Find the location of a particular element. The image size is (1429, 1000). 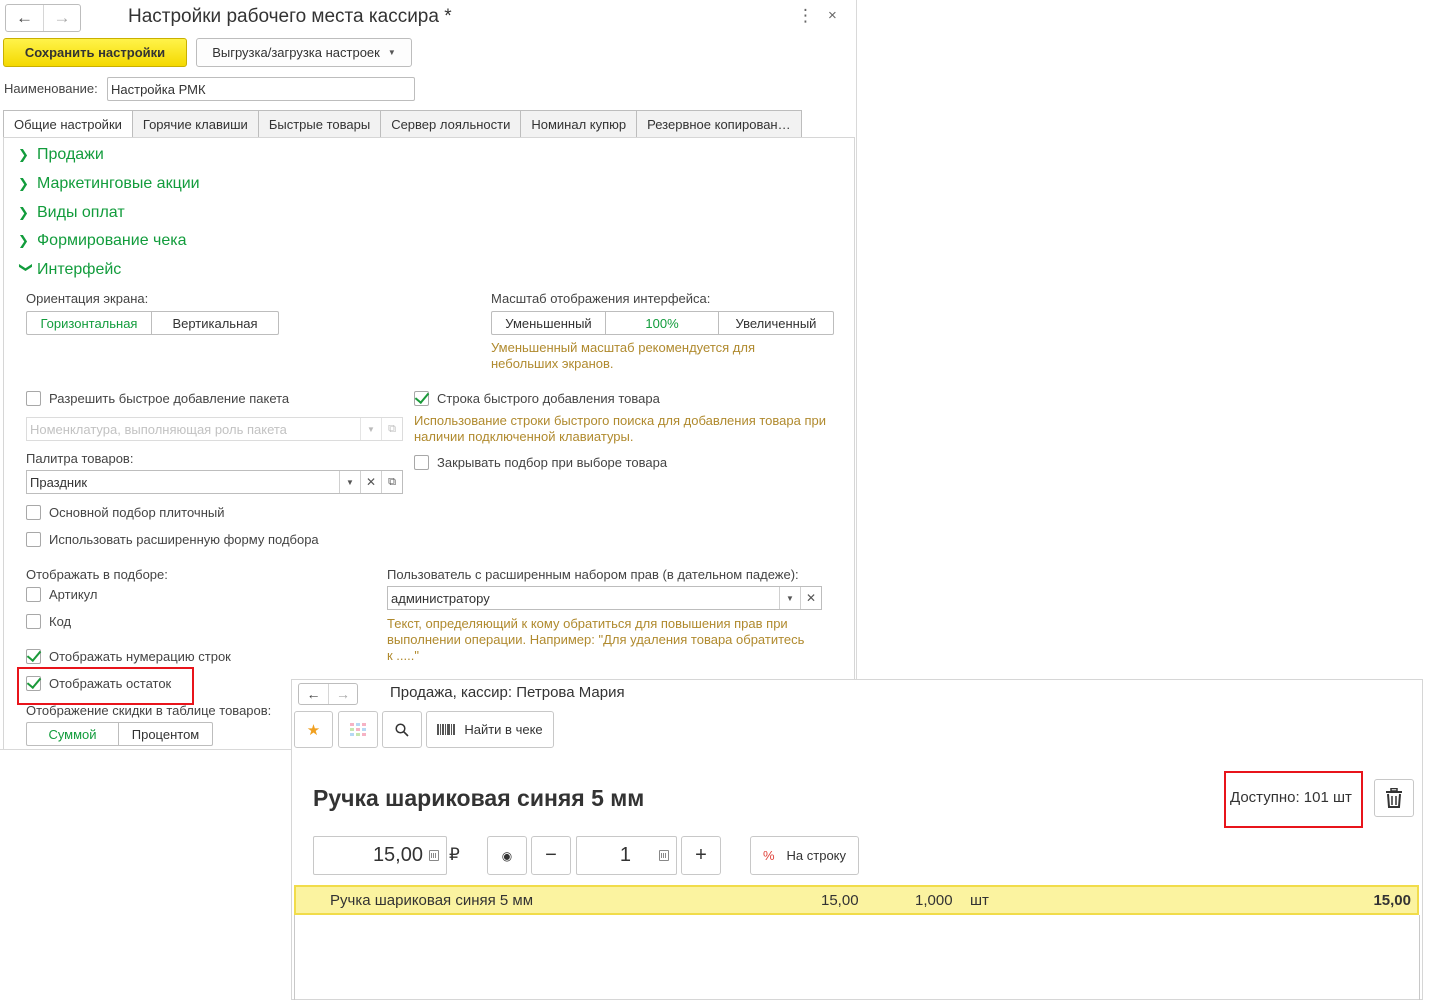

user-rights-value: администратору is located at coordinates (440, 598).